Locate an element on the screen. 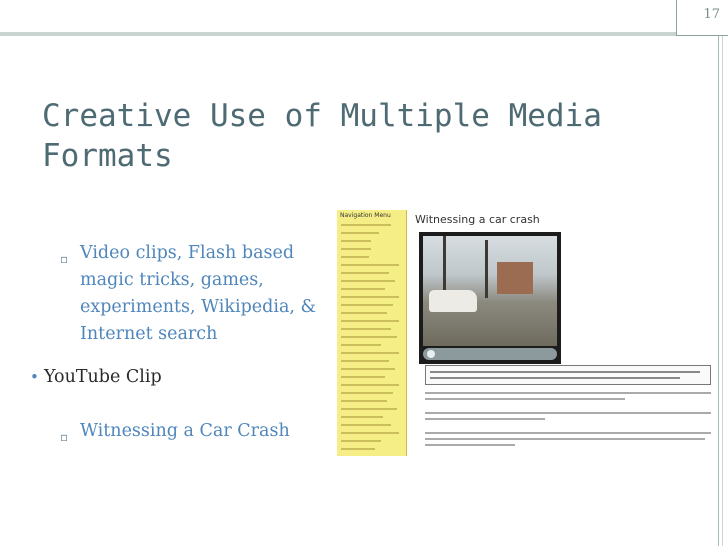 Image resolution: width=728 pixels, height=546 pixels. car-shape is located at coordinates (453, 301).